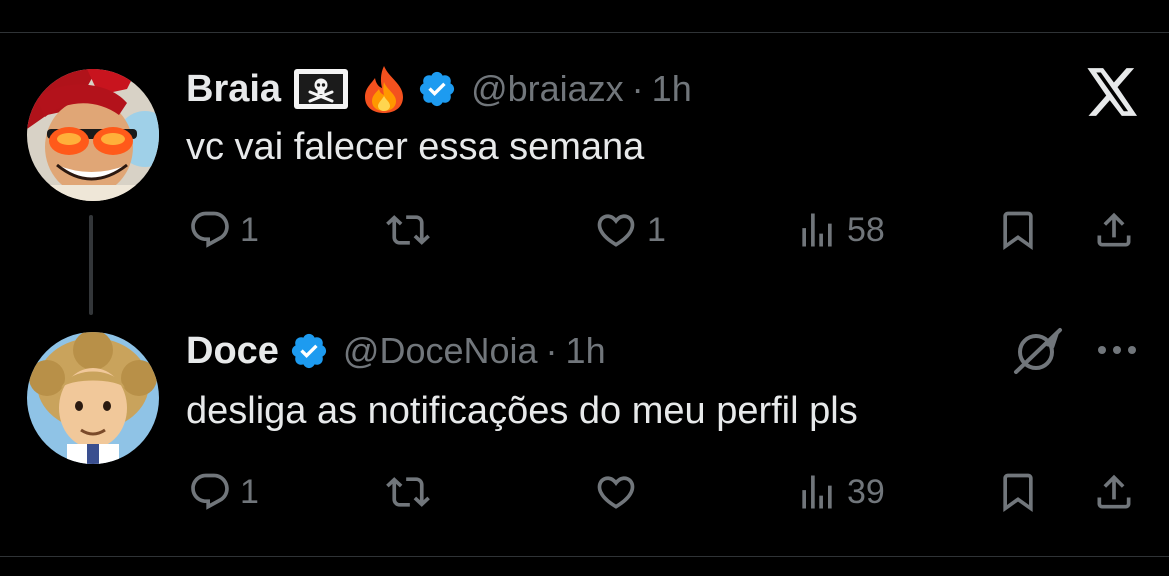 The height and width of the screenshot is (576, 1169). Describe the element at coordinates (1113, 94) in the screenshot. I see `x-logo-icon` at that location.